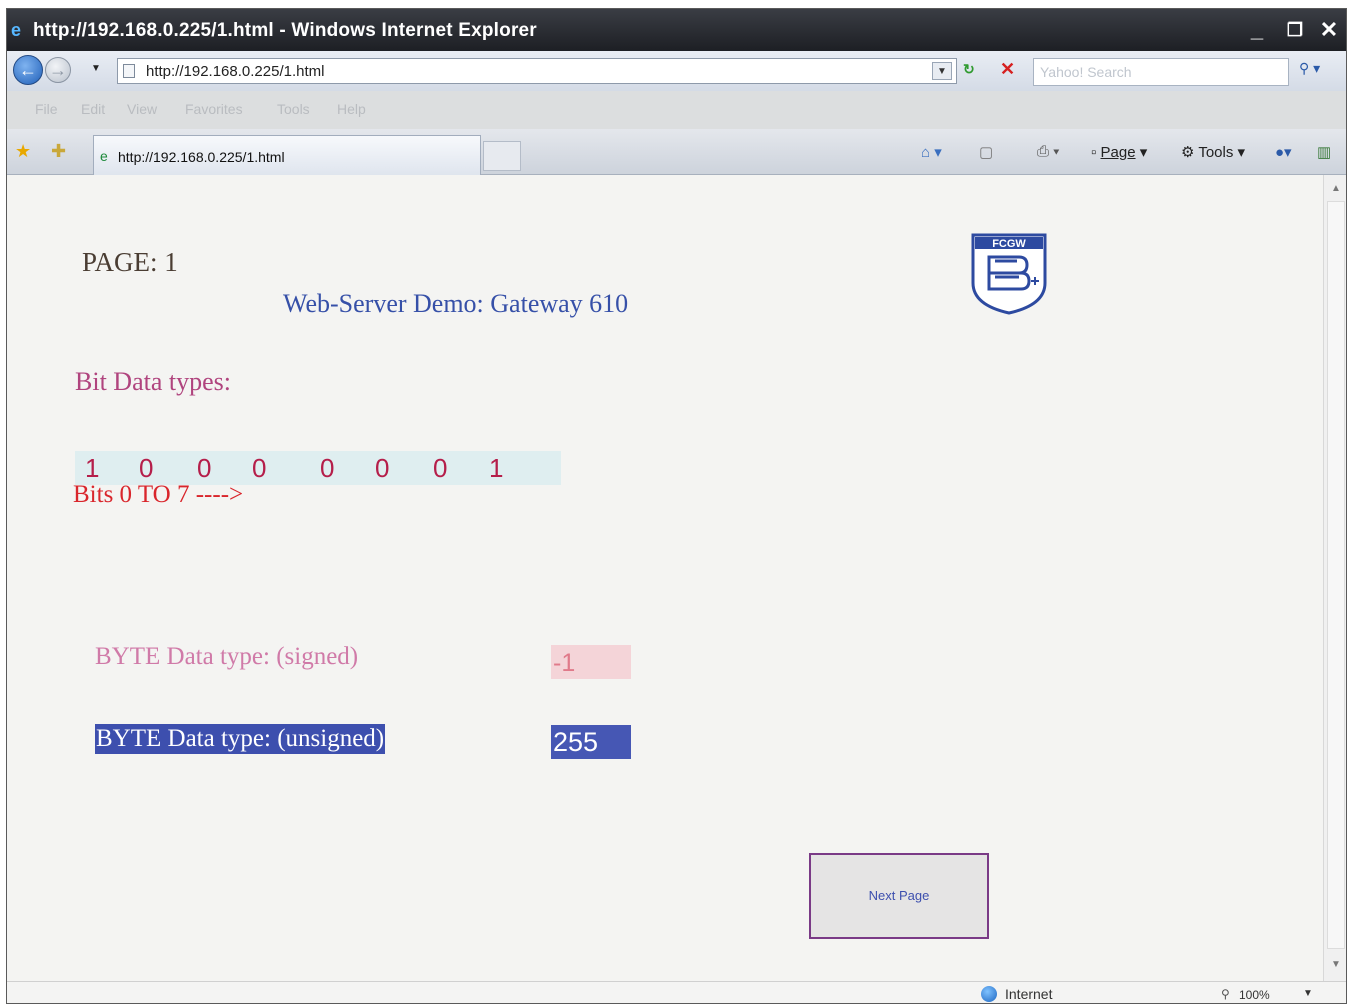 The image size is (1351, 1007). What do you see at coordinates (986, 152) in the screenshot?
I see `feeds-icon: ▢` at bounding box center [986, 152].